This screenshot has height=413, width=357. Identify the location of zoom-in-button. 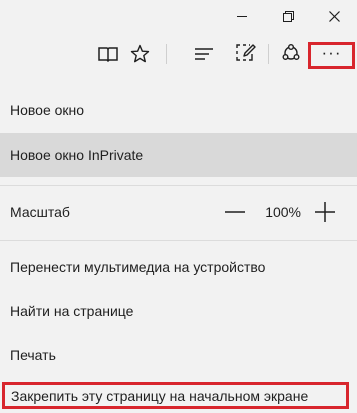
(325, 212).